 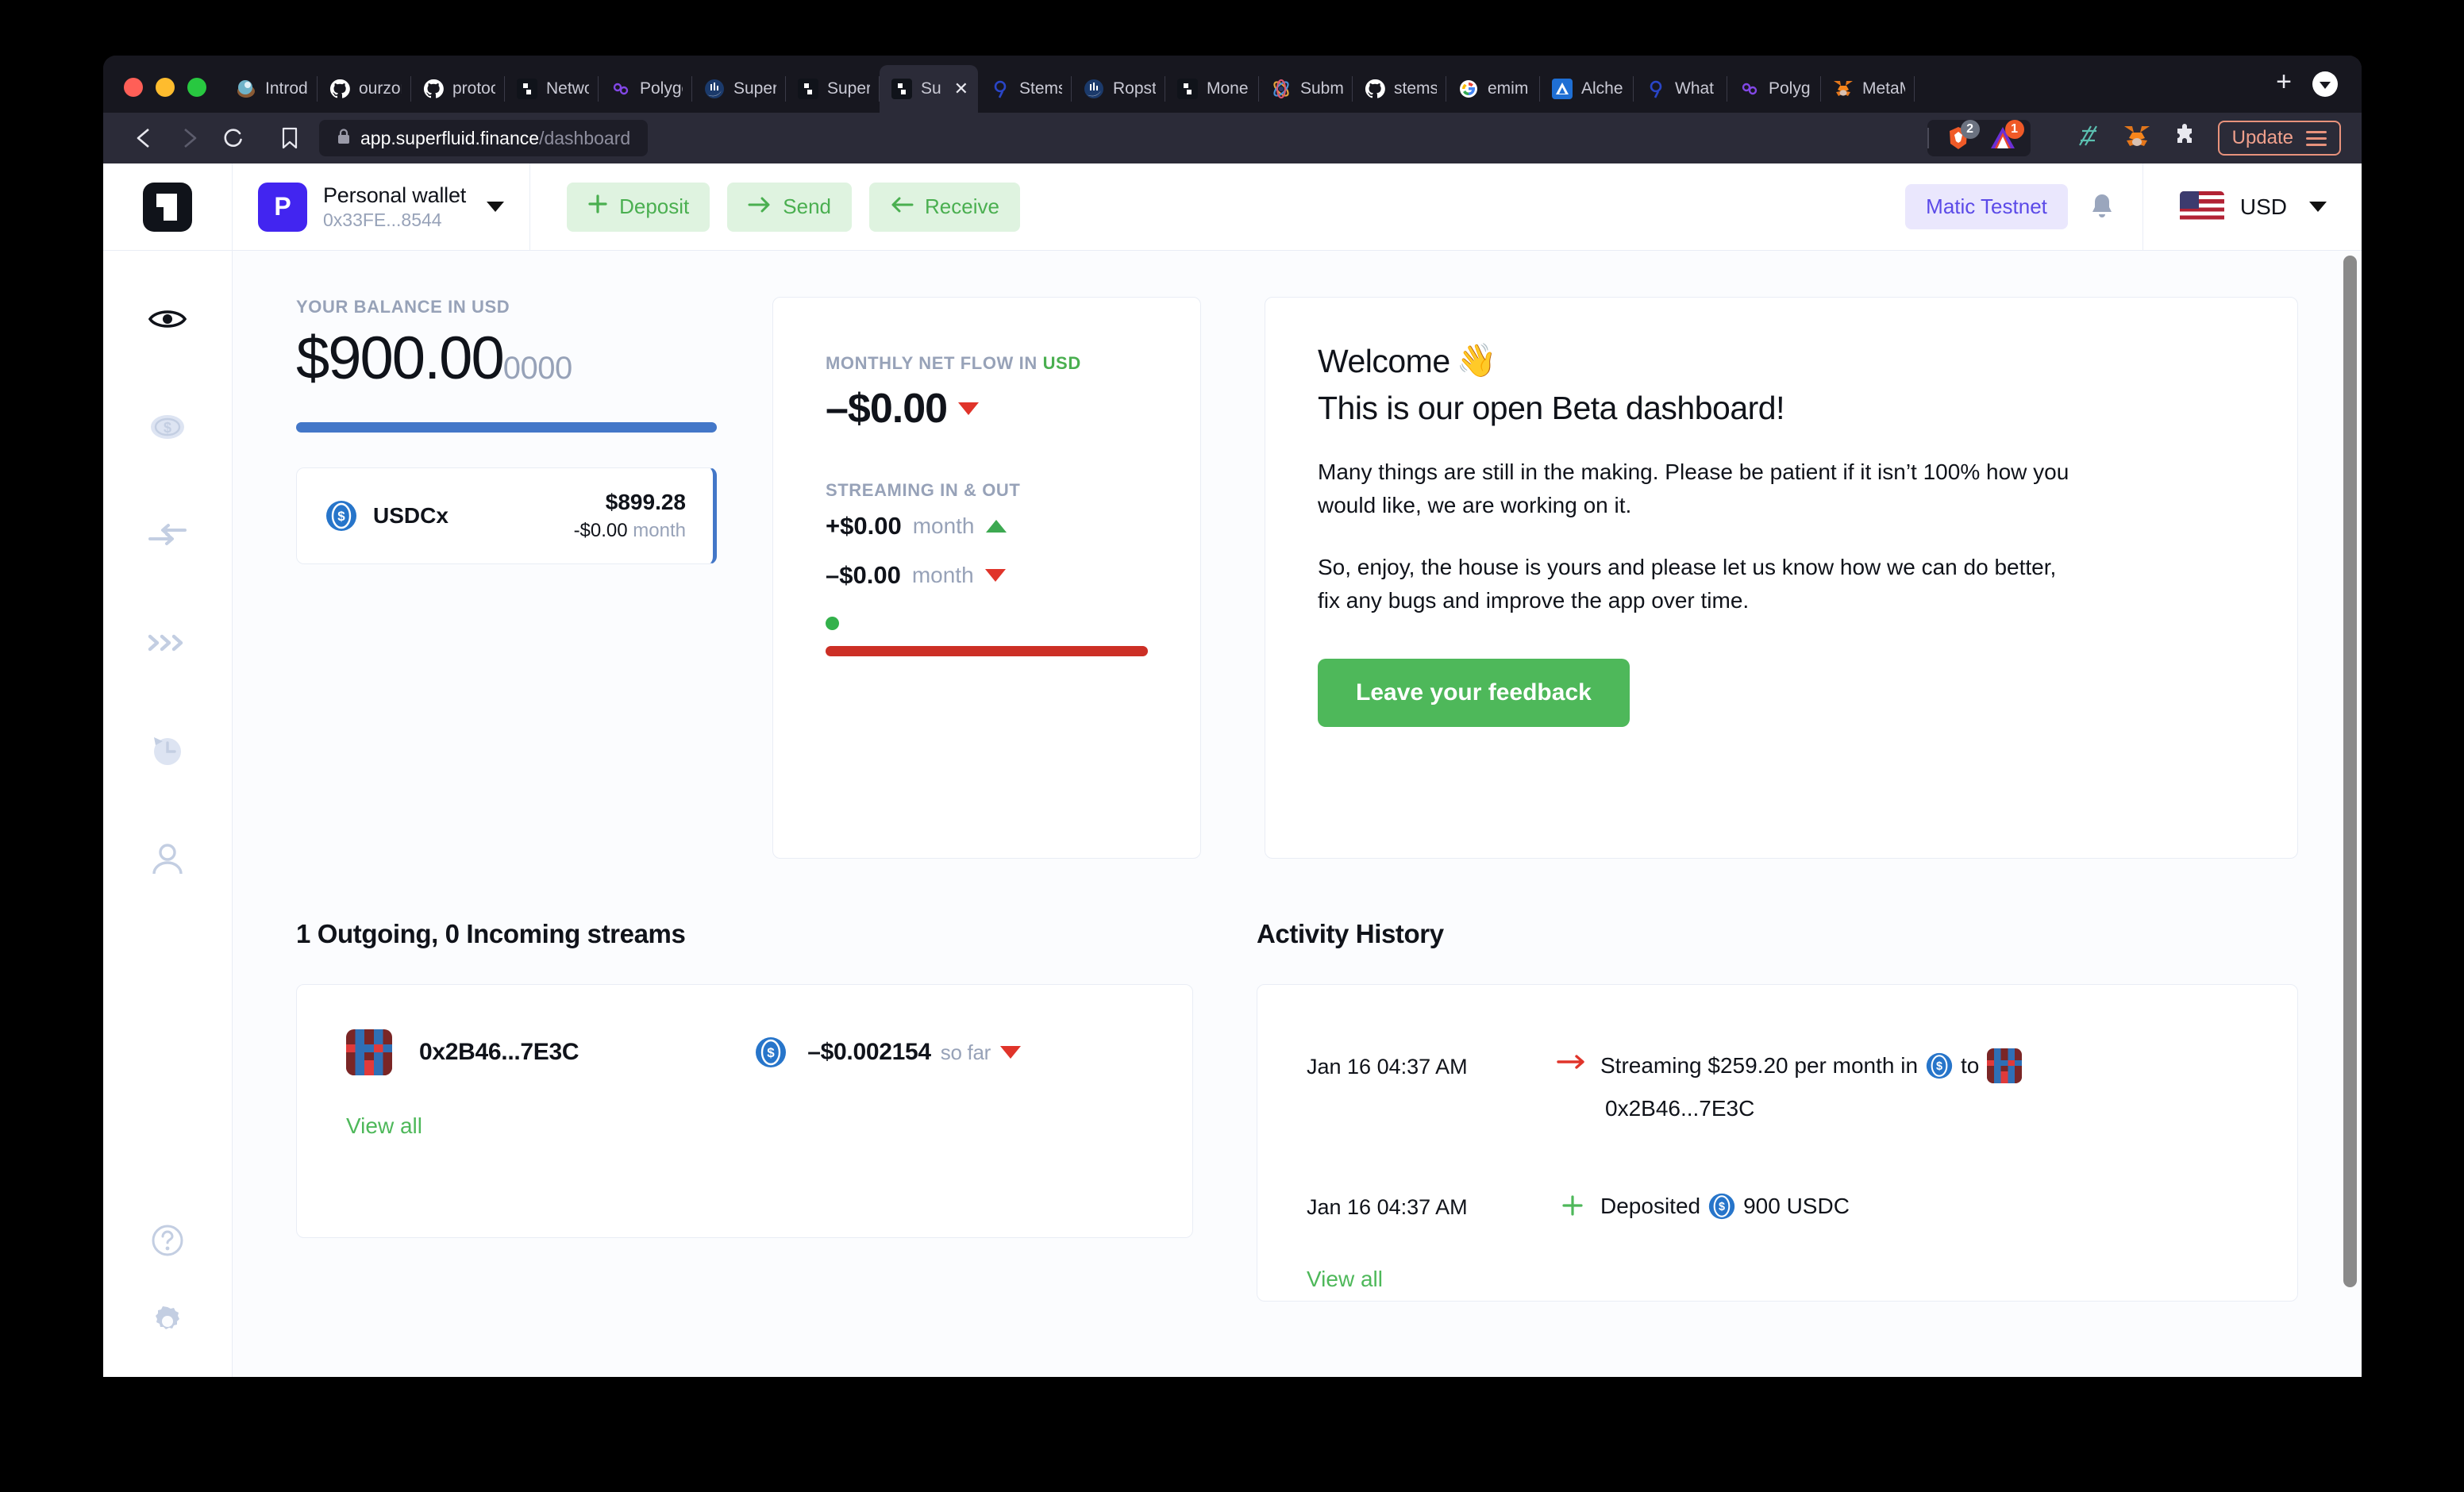 What do you see at coordinates (289, 138) in the screenshot?
I see `bookmark-icon` at bounding box center [289, 138].